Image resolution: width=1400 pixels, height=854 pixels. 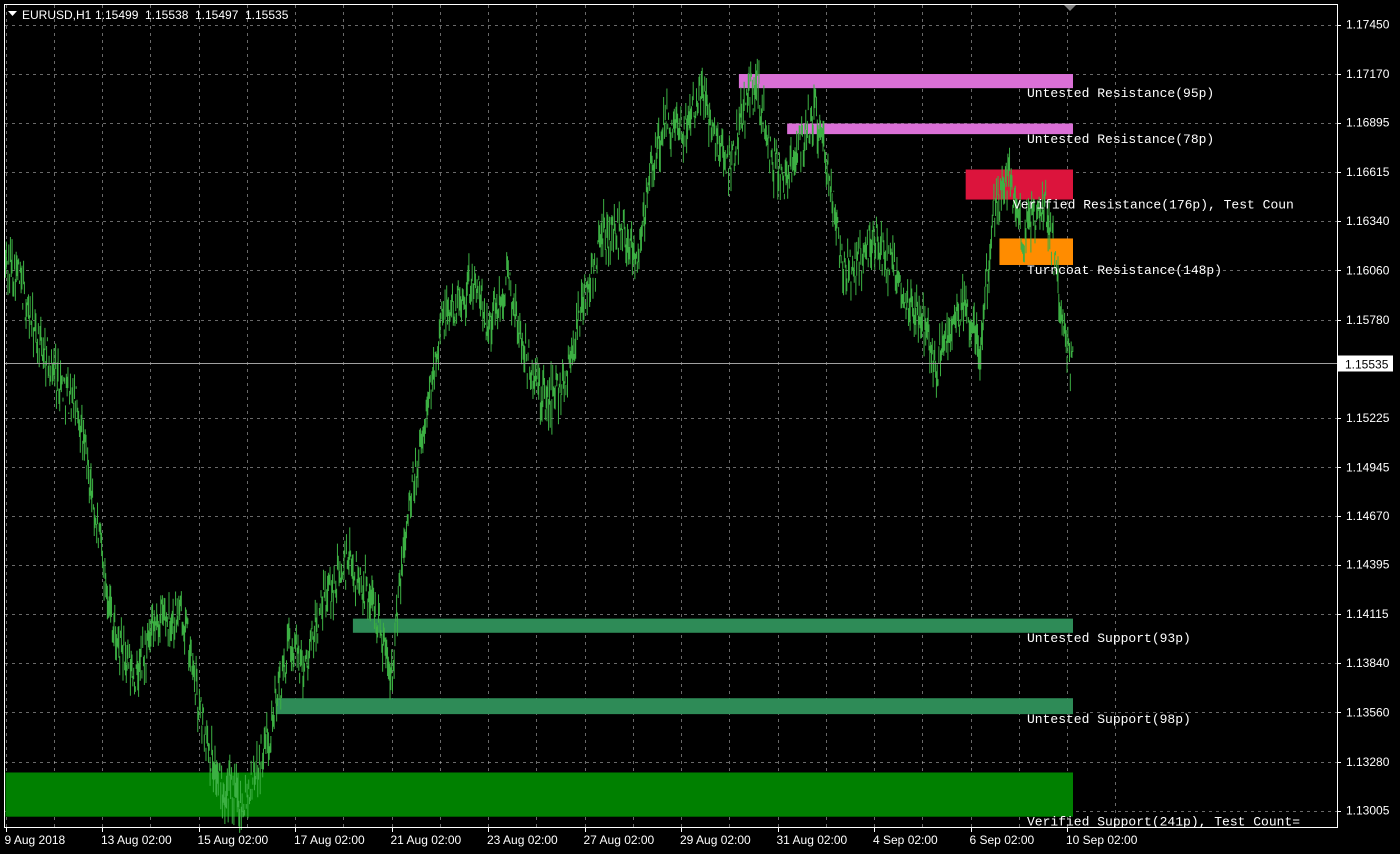 What do you see at coordinates (217, 15) in the screenshot?
I see `header-low: 1.15497` at bounding box center [217, 15].